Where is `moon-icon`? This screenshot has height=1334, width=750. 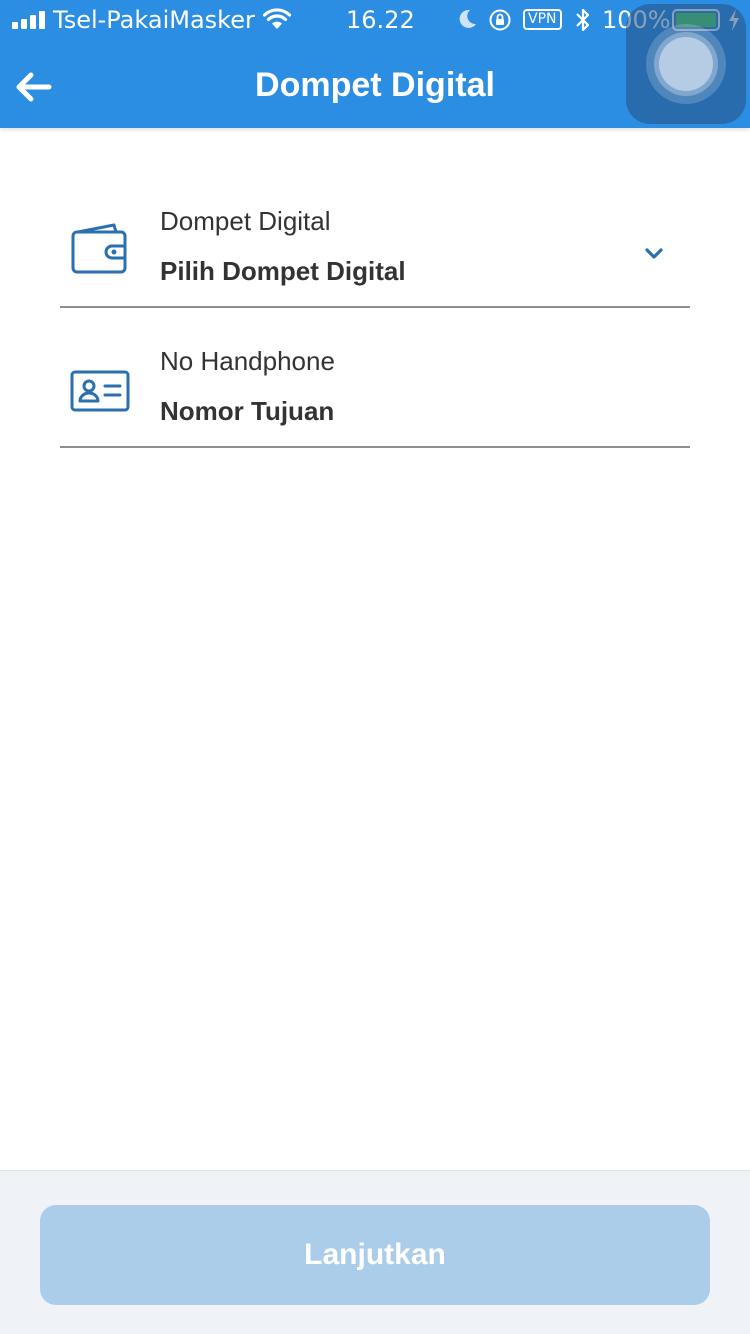 moon-icon is located at coordinates (467, 18).